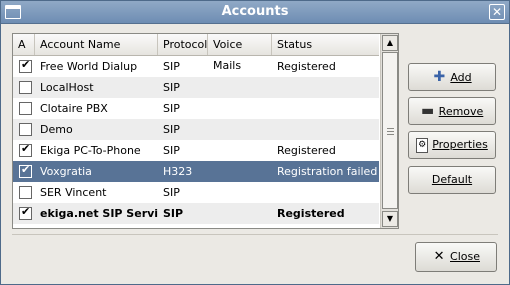  Describe the element at coordinates (196, 192) in the screenshot. I see `table-row: SER Vincent SIP` at that location.